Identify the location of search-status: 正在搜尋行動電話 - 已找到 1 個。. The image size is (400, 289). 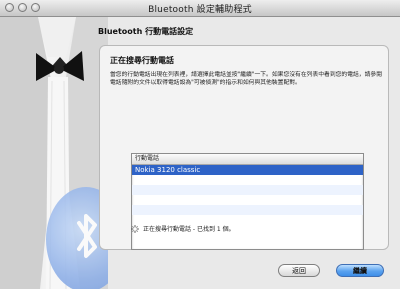
(183, 228).